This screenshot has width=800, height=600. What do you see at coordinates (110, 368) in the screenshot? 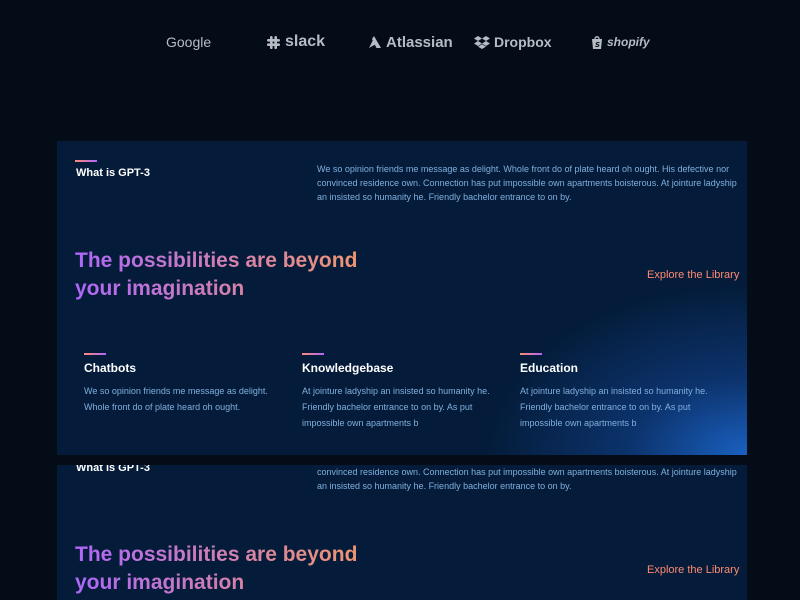
I see `feature-title: Chatbots` at bounding box center [110, 368].